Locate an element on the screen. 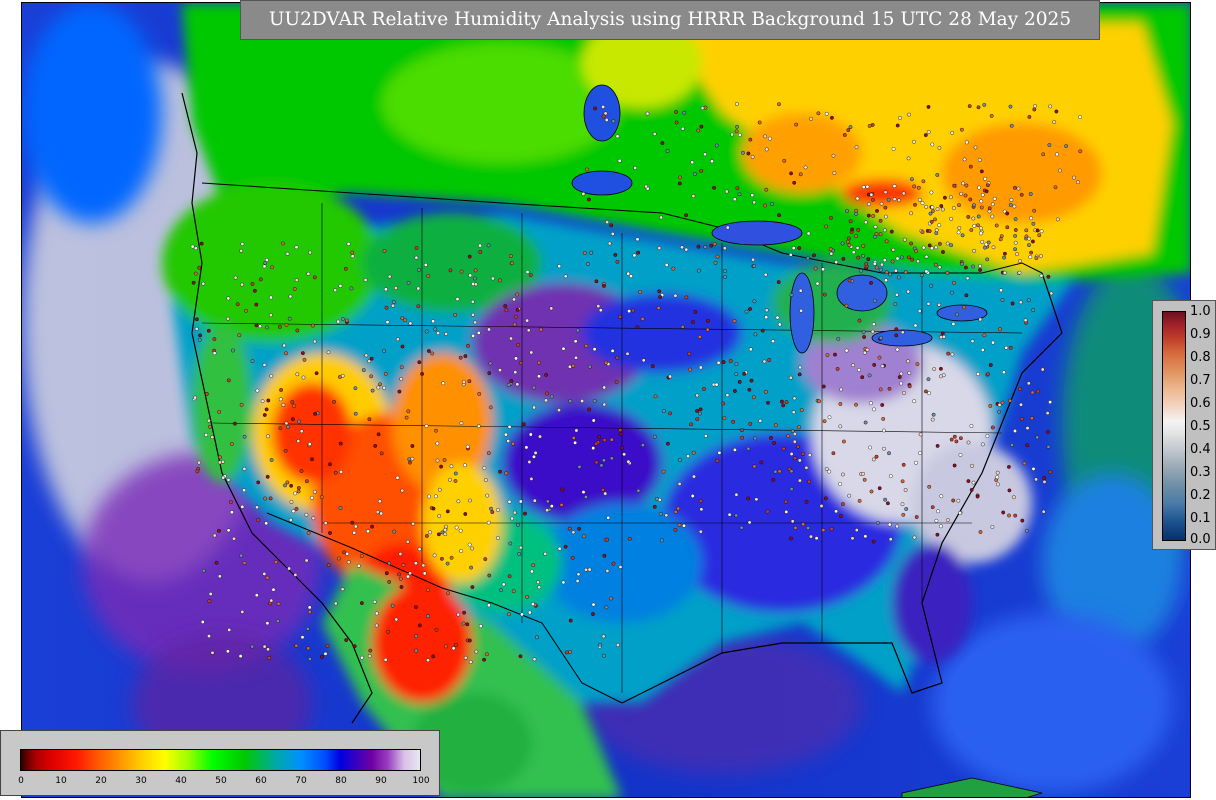 The height and width of the screenshot is (800, 1216). rh-tick-label: 30 is located at coordinates (141, 781).